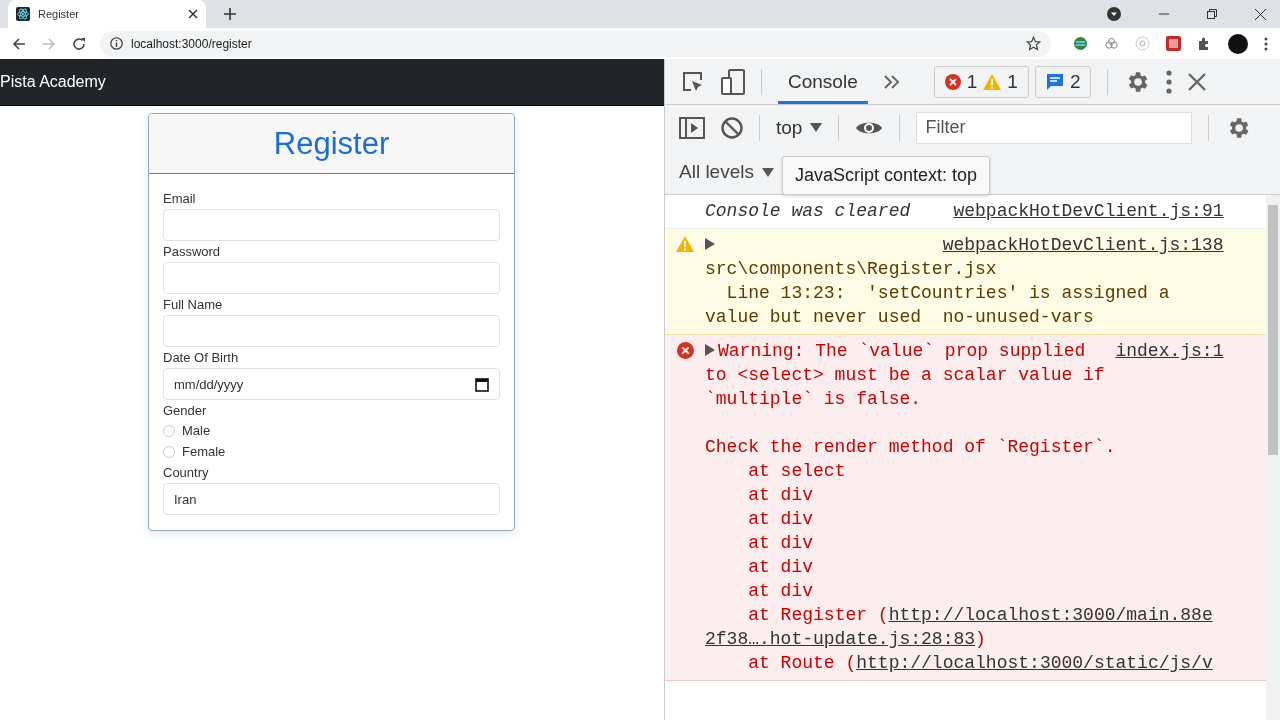 Image resolution: width=1280 pixels, height=720 pixels. What do you see at coordinates (193, 305) in the screenshot?
I see `field-label: Full Name` at bounding box center [193, 305].